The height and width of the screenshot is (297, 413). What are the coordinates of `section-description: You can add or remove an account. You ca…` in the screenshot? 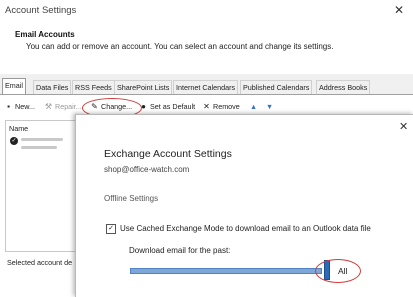 It's located at (180, 46).